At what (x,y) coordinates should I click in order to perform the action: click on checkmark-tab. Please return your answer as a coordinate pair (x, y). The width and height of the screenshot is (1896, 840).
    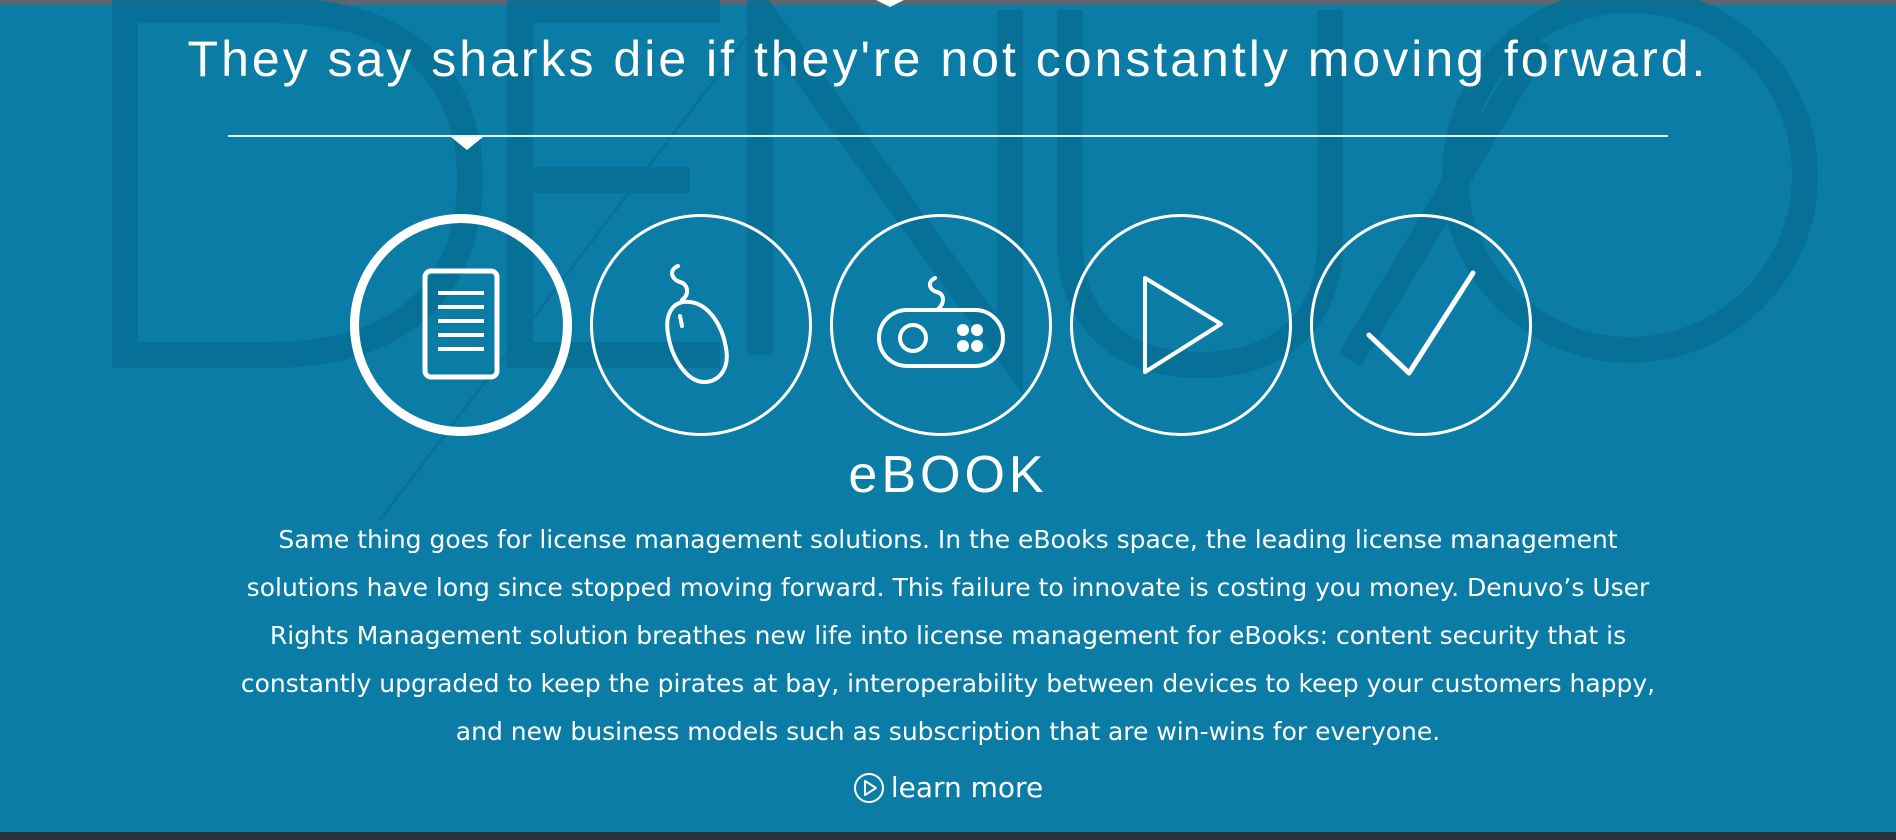
    Looking at the image, I should click on (1421, 325).